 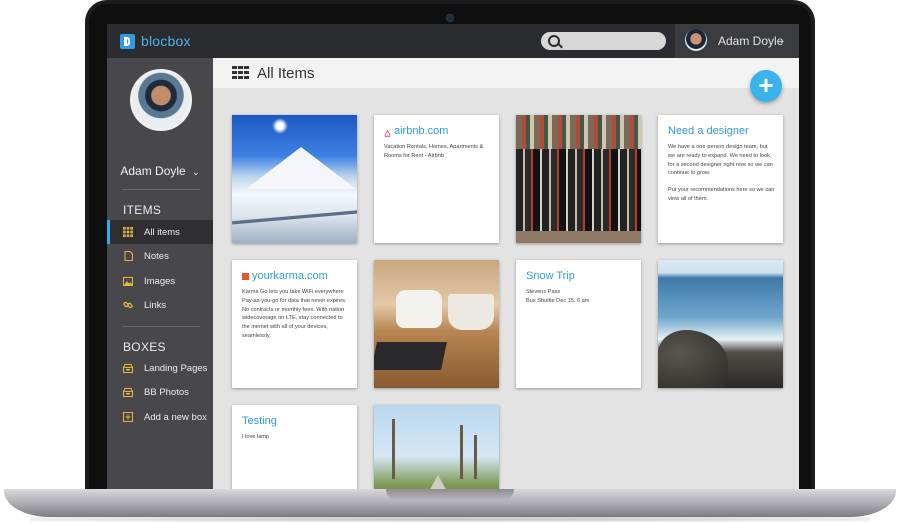 What do you see at coordinates (419, 309) in the screenshot?
I see `sugar-pot` at bounding box center [419, 309].